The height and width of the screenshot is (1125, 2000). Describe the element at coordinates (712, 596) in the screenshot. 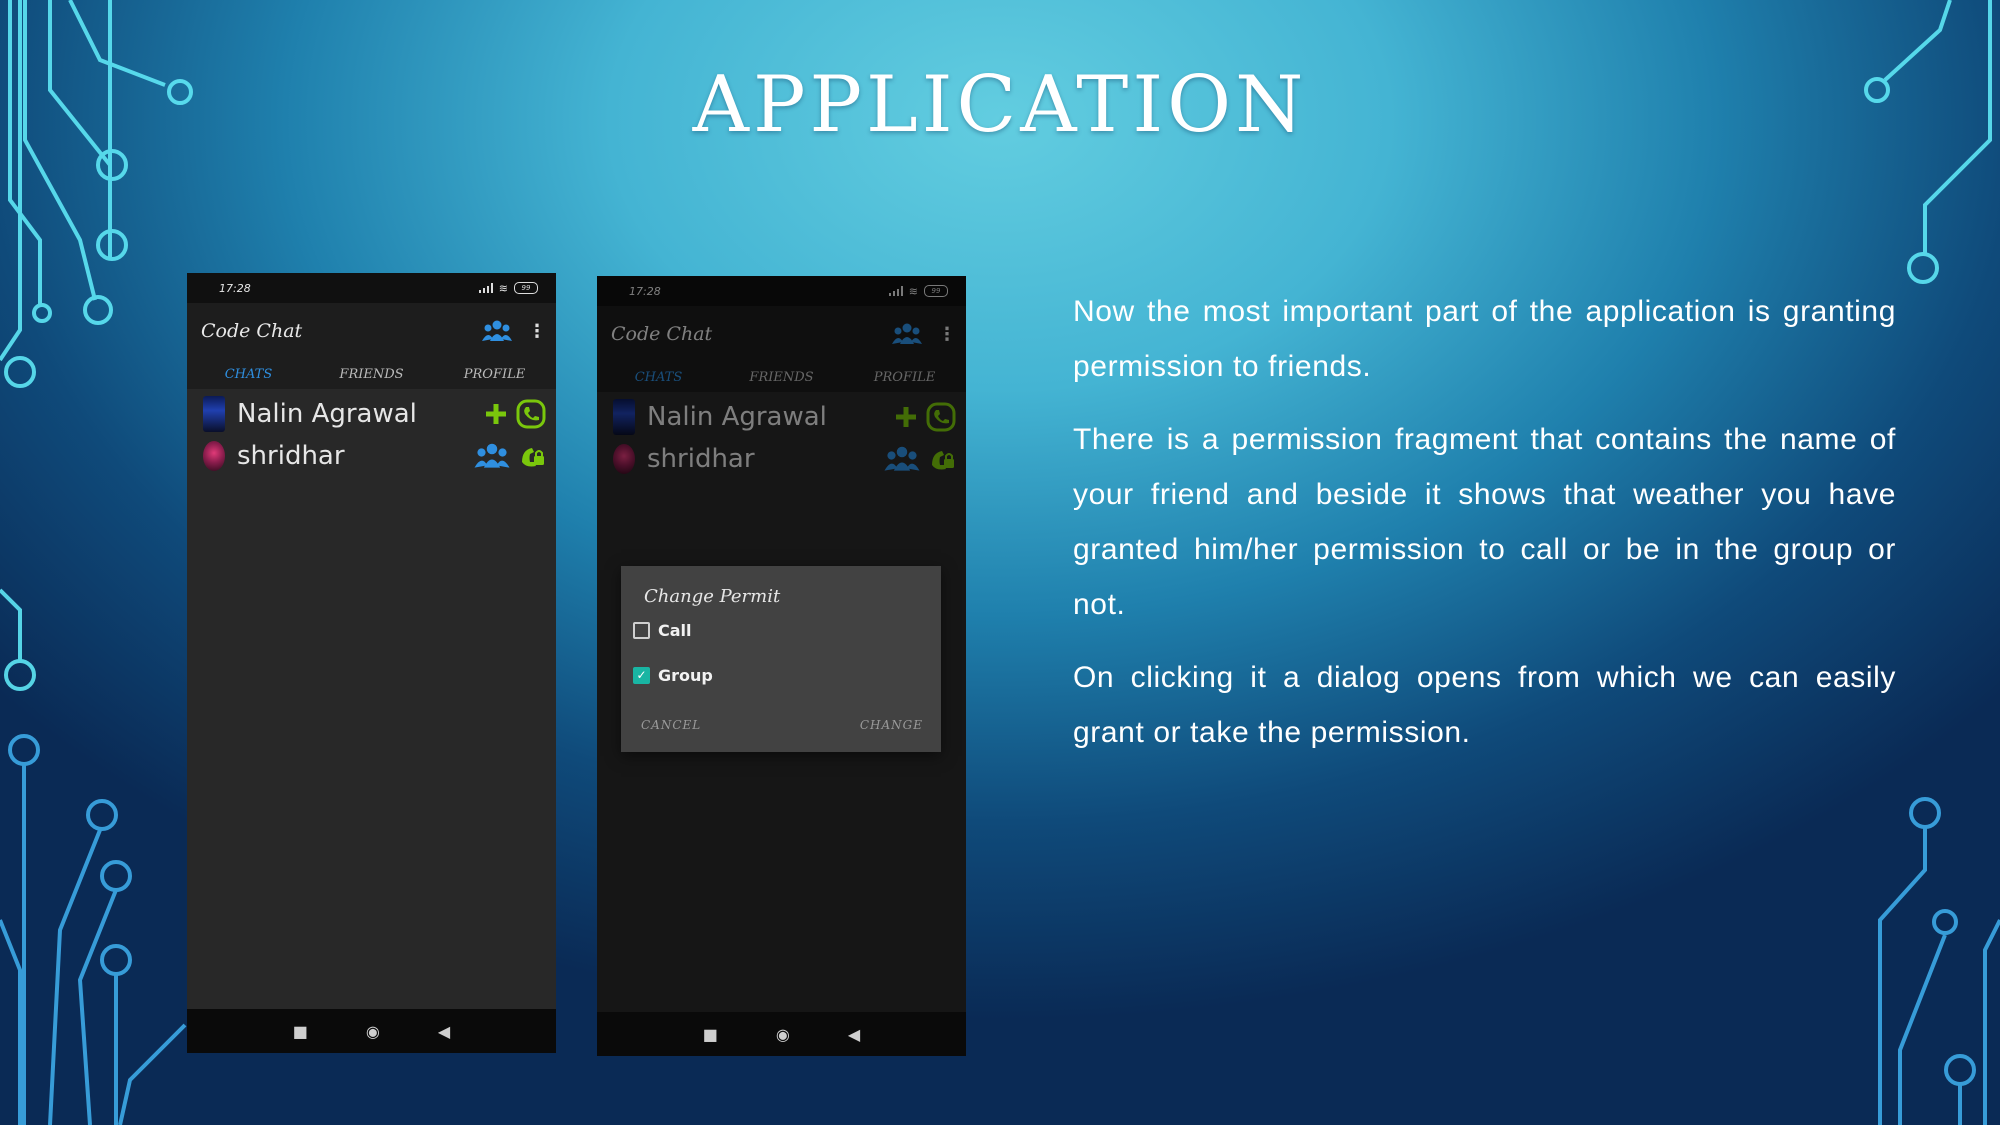

I see `dialog-title: Change Permit` at that location.